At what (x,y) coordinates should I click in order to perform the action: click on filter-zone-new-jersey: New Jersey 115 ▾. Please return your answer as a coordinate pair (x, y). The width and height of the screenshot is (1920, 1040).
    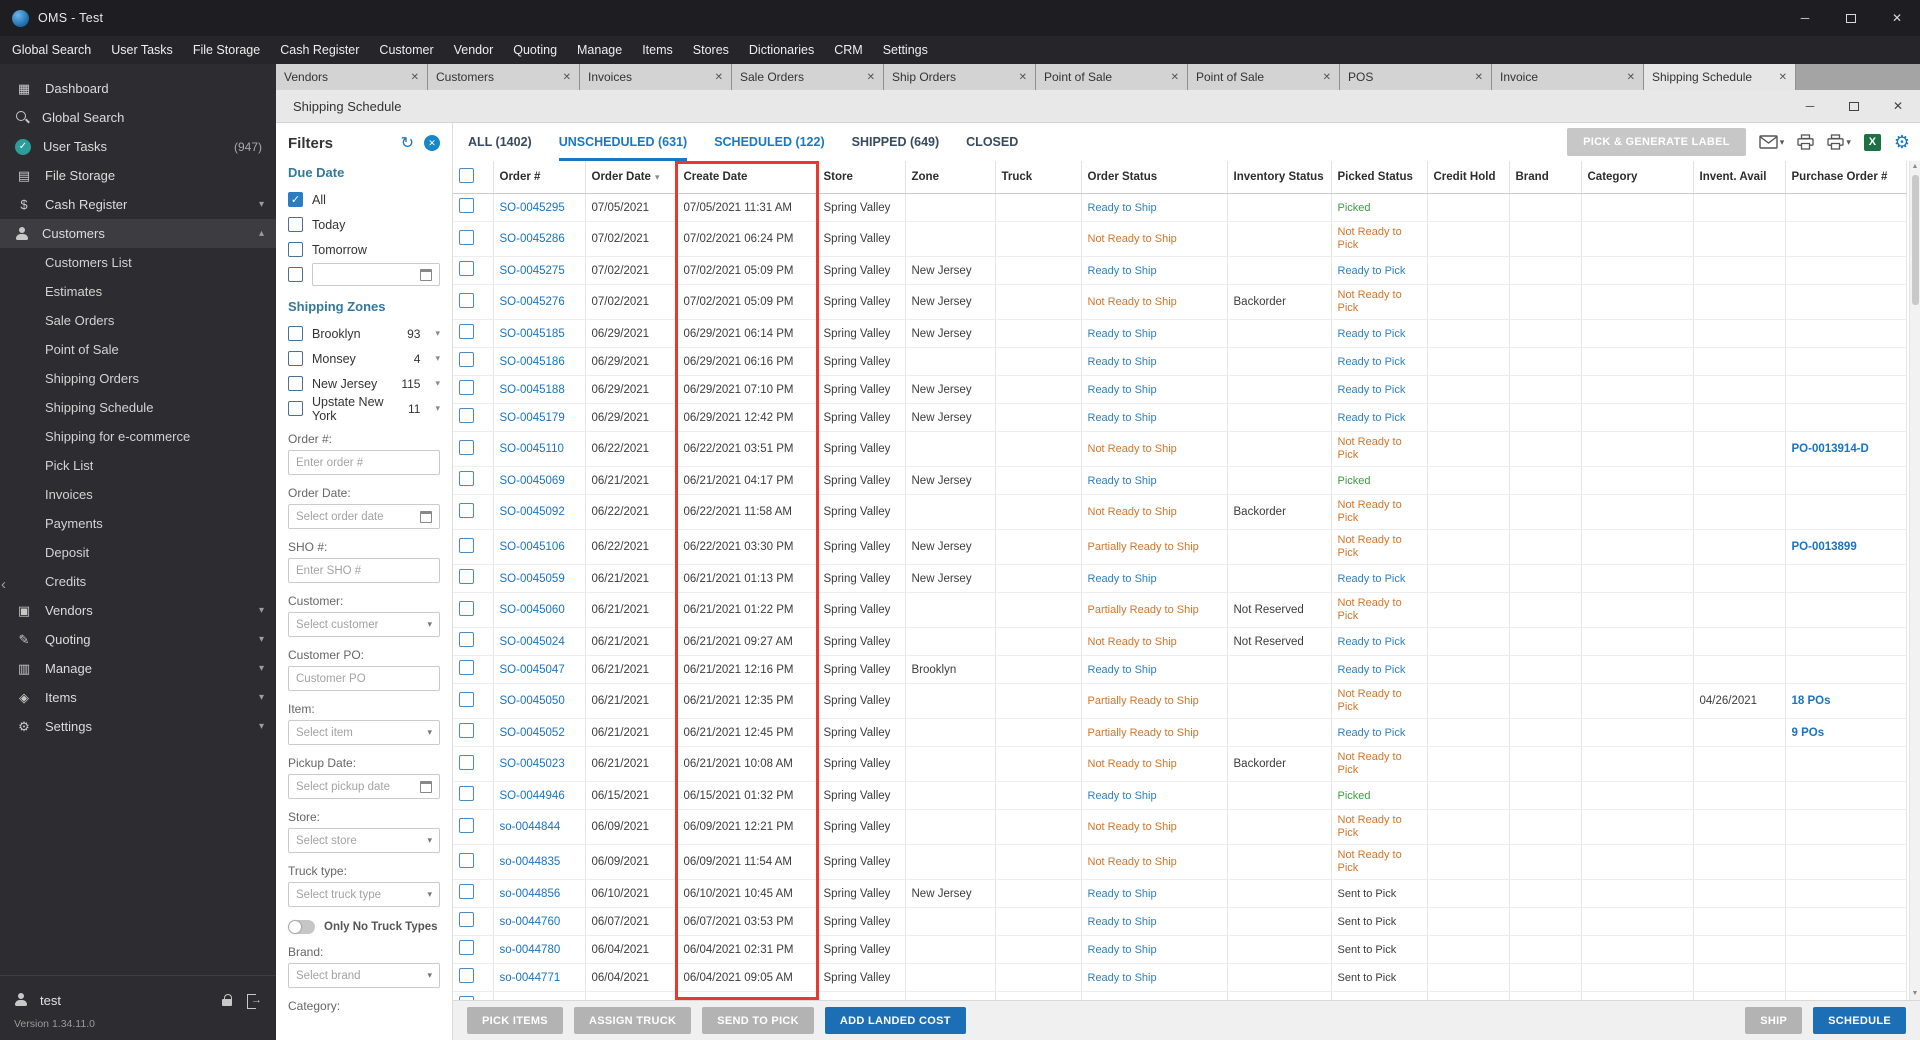
    Looking at the image, I should click on (364, 383).